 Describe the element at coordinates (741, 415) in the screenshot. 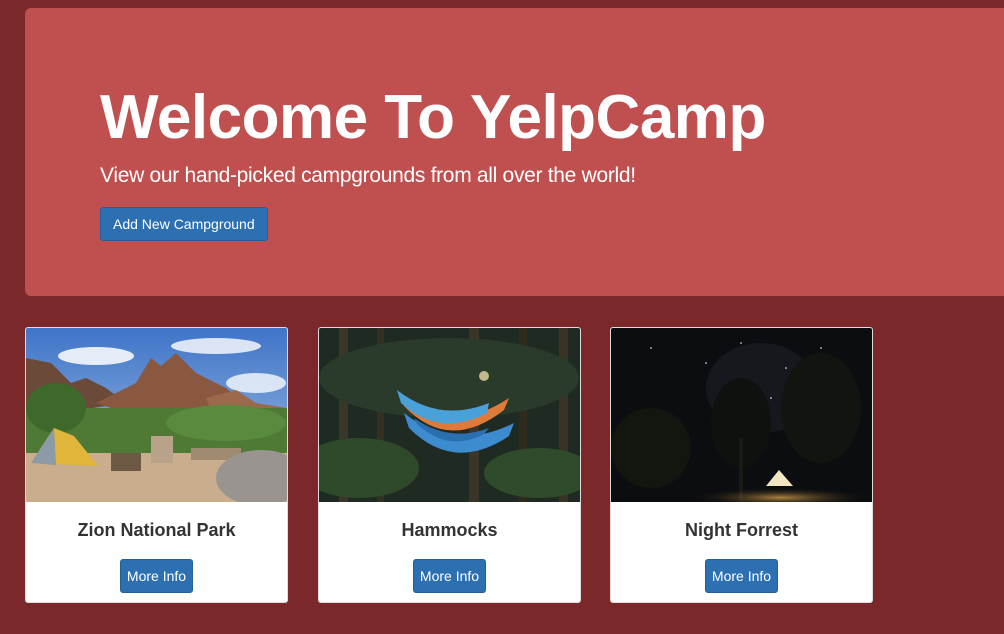

I see `night-forest-photo` at that location.